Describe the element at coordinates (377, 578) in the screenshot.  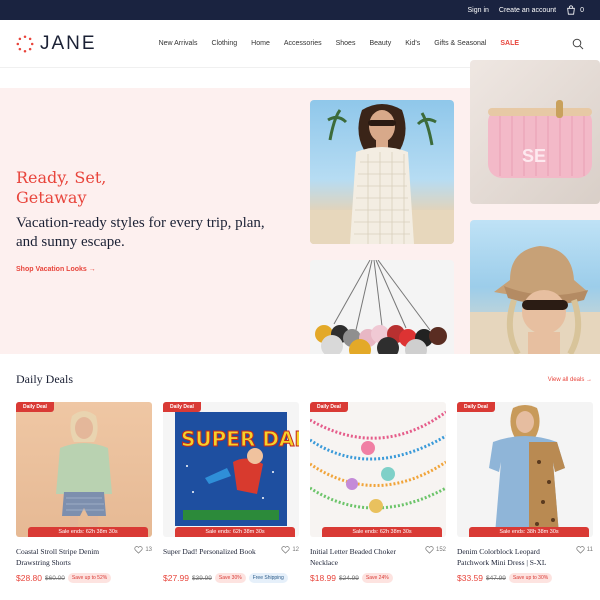
I see `savings-badge: Save 24%` at that location.